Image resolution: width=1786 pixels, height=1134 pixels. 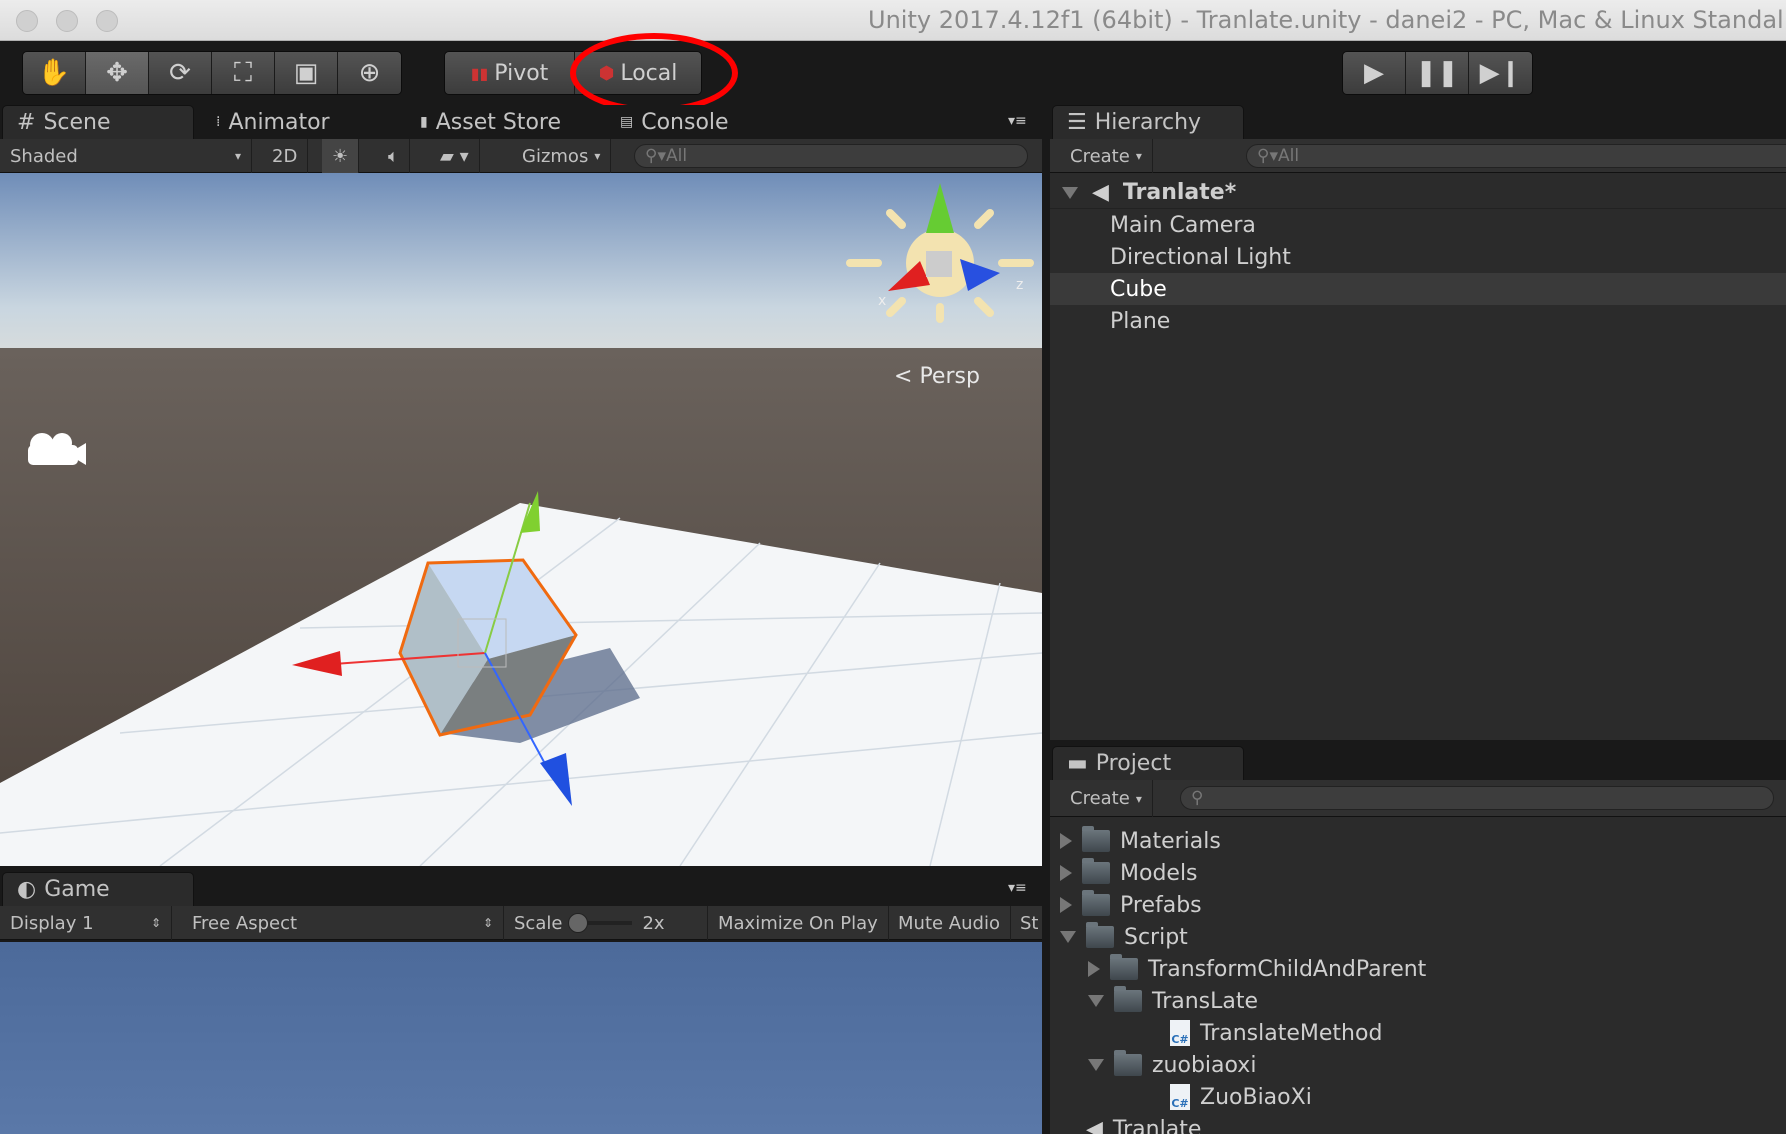 What do you see at coordinates (266, 122) in the screenshot?
I see `tab-animator: ⁞ Animator` at bounding box center [266, 122].